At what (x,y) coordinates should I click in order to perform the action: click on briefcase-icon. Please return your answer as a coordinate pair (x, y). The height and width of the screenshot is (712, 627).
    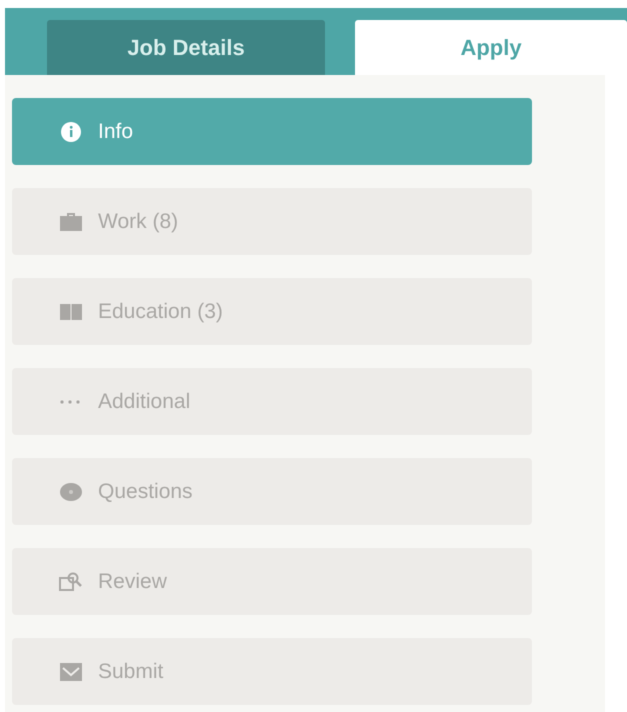
    Looking at the image, I should click on (71, 222).